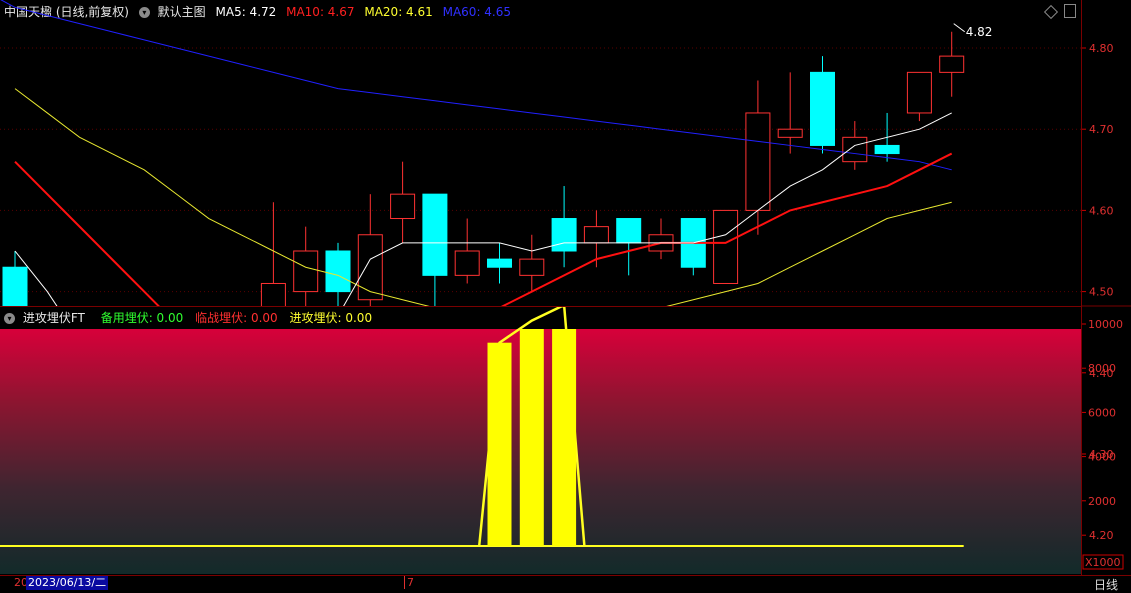 This screenshot has height=593, width=1131. What do you see at coordinates (1106, 584) in the screenshot?
I see `period-button: 日线` at bounding box center [1106, 584].